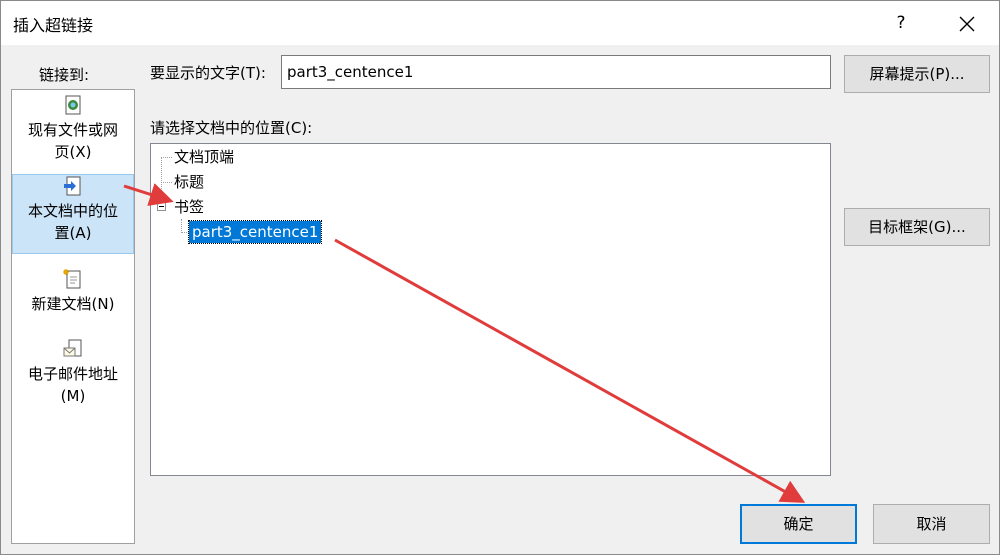 The image size is (1000, 555). What do you see at coordinates (73, 105) in the screenshot?
I see `existing-file-icon` at bounding box center [73, 105].